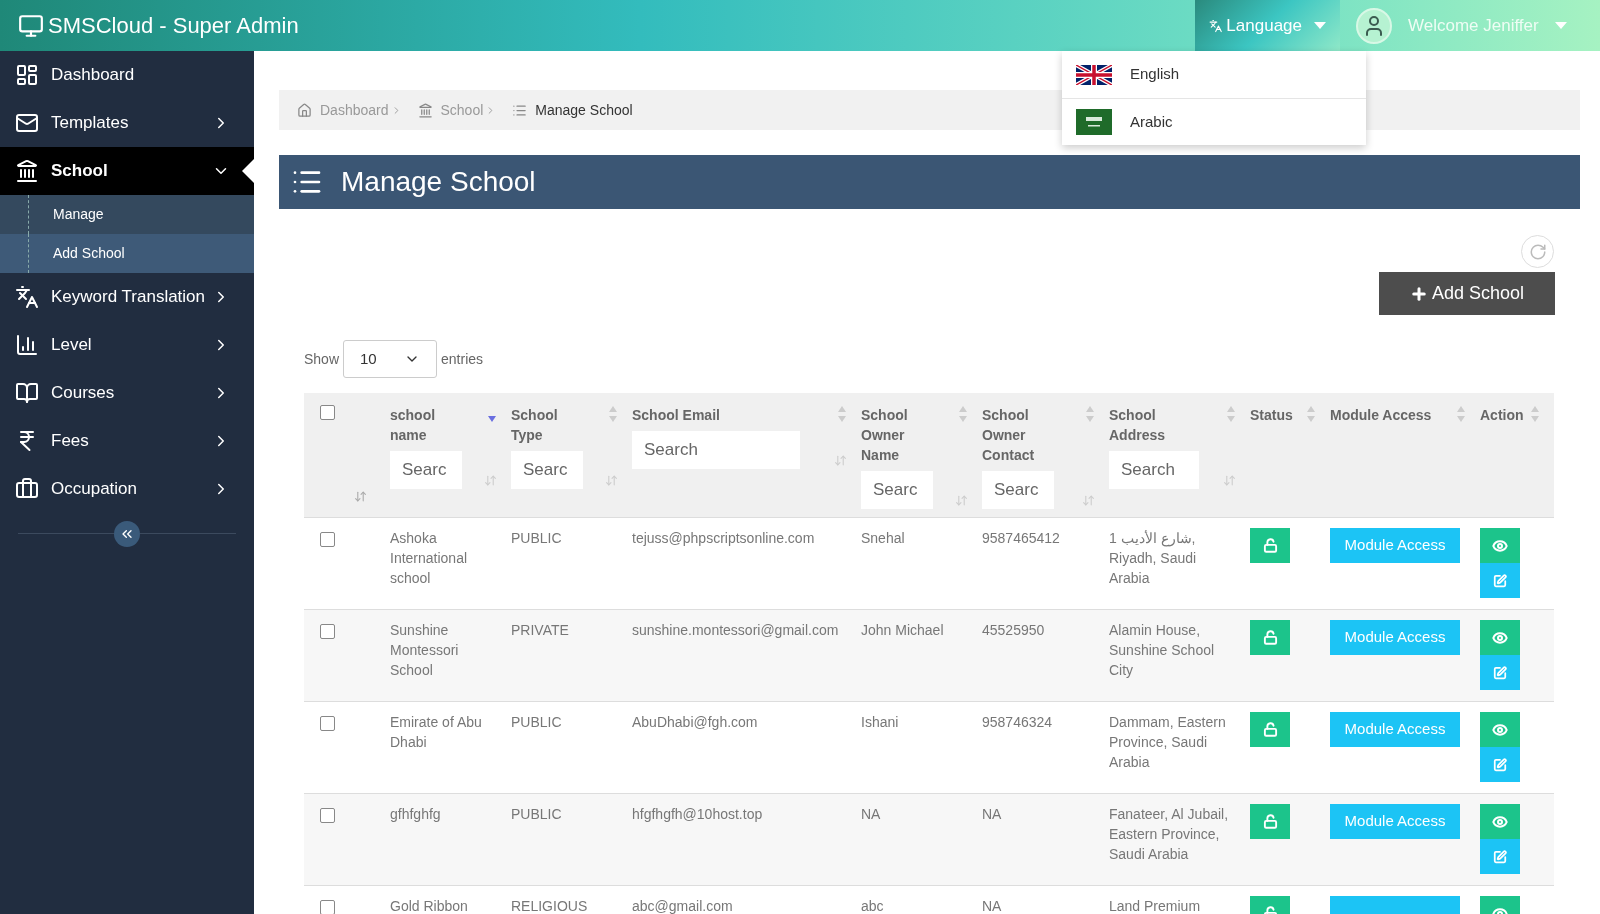 This screenshot has width=1600, height=914. What do you see at coordinates (520, 110) in the screenshot?
I see `list-icon` at bounding box center [520, 110].